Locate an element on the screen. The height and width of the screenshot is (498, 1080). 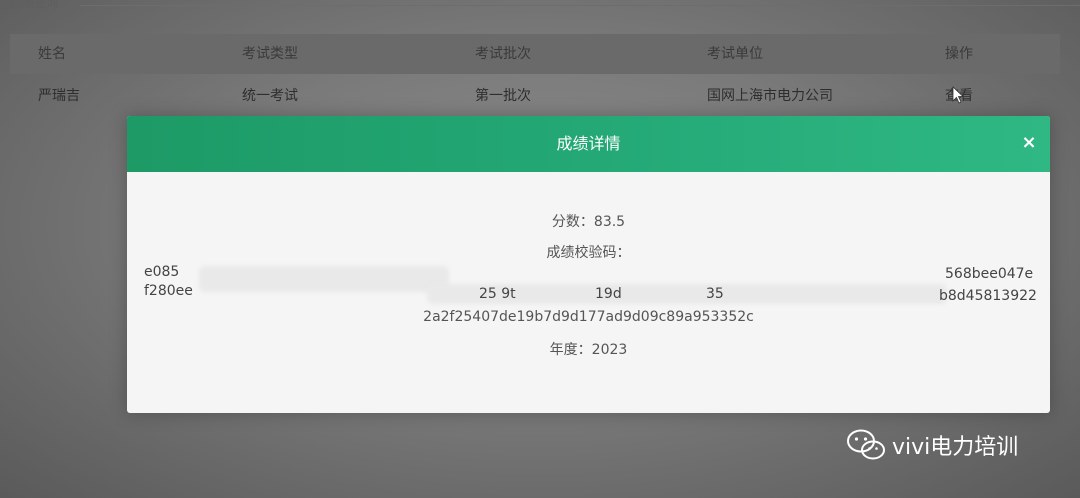
results-table-header: 姓名 考试类型 考试批次 考试单位 操作 is located at coordinates (535, 54).